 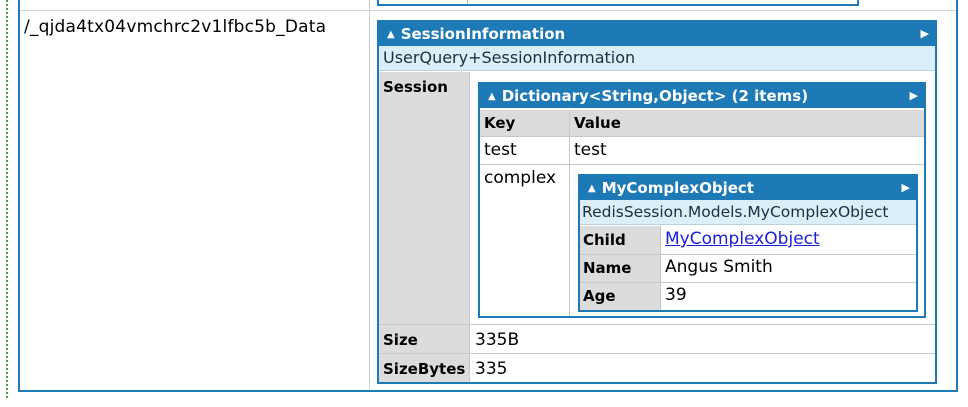 I want to click on dictionary-column-header-row: Key Value, so click(x=702, y=123).